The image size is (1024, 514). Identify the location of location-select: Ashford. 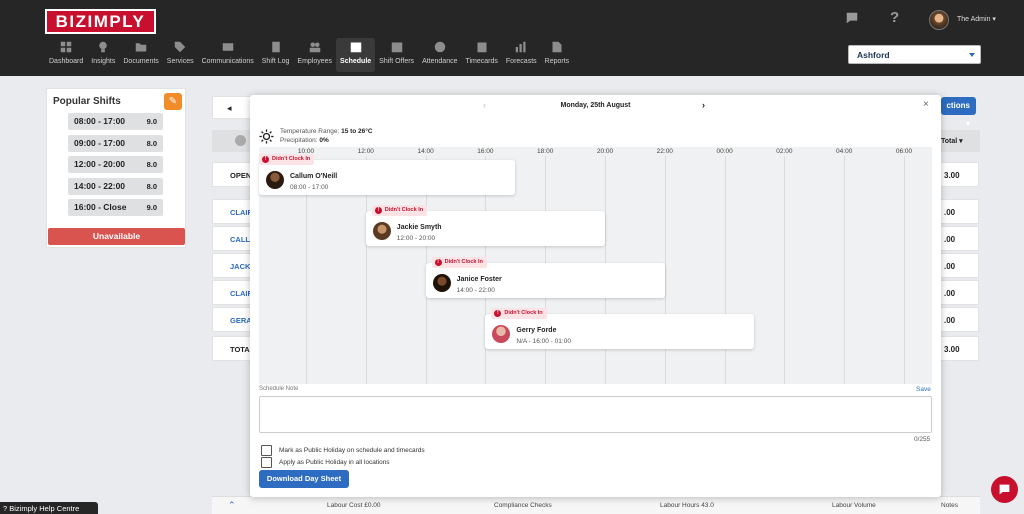
(914, 54).